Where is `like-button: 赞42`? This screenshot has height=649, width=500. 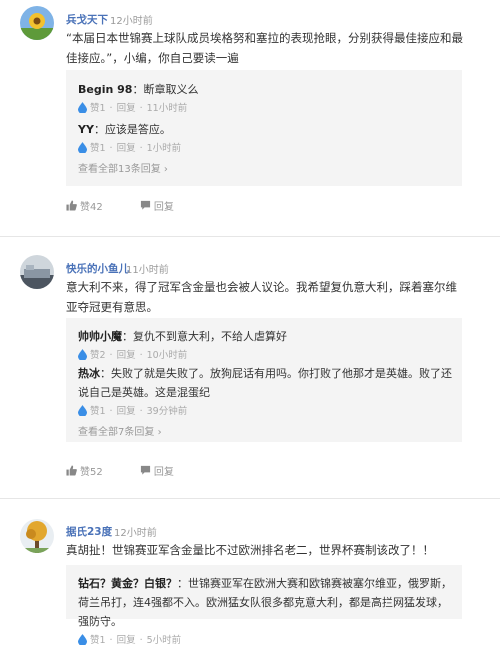
like-button: 赞42 is located at coordinates (84, 205).